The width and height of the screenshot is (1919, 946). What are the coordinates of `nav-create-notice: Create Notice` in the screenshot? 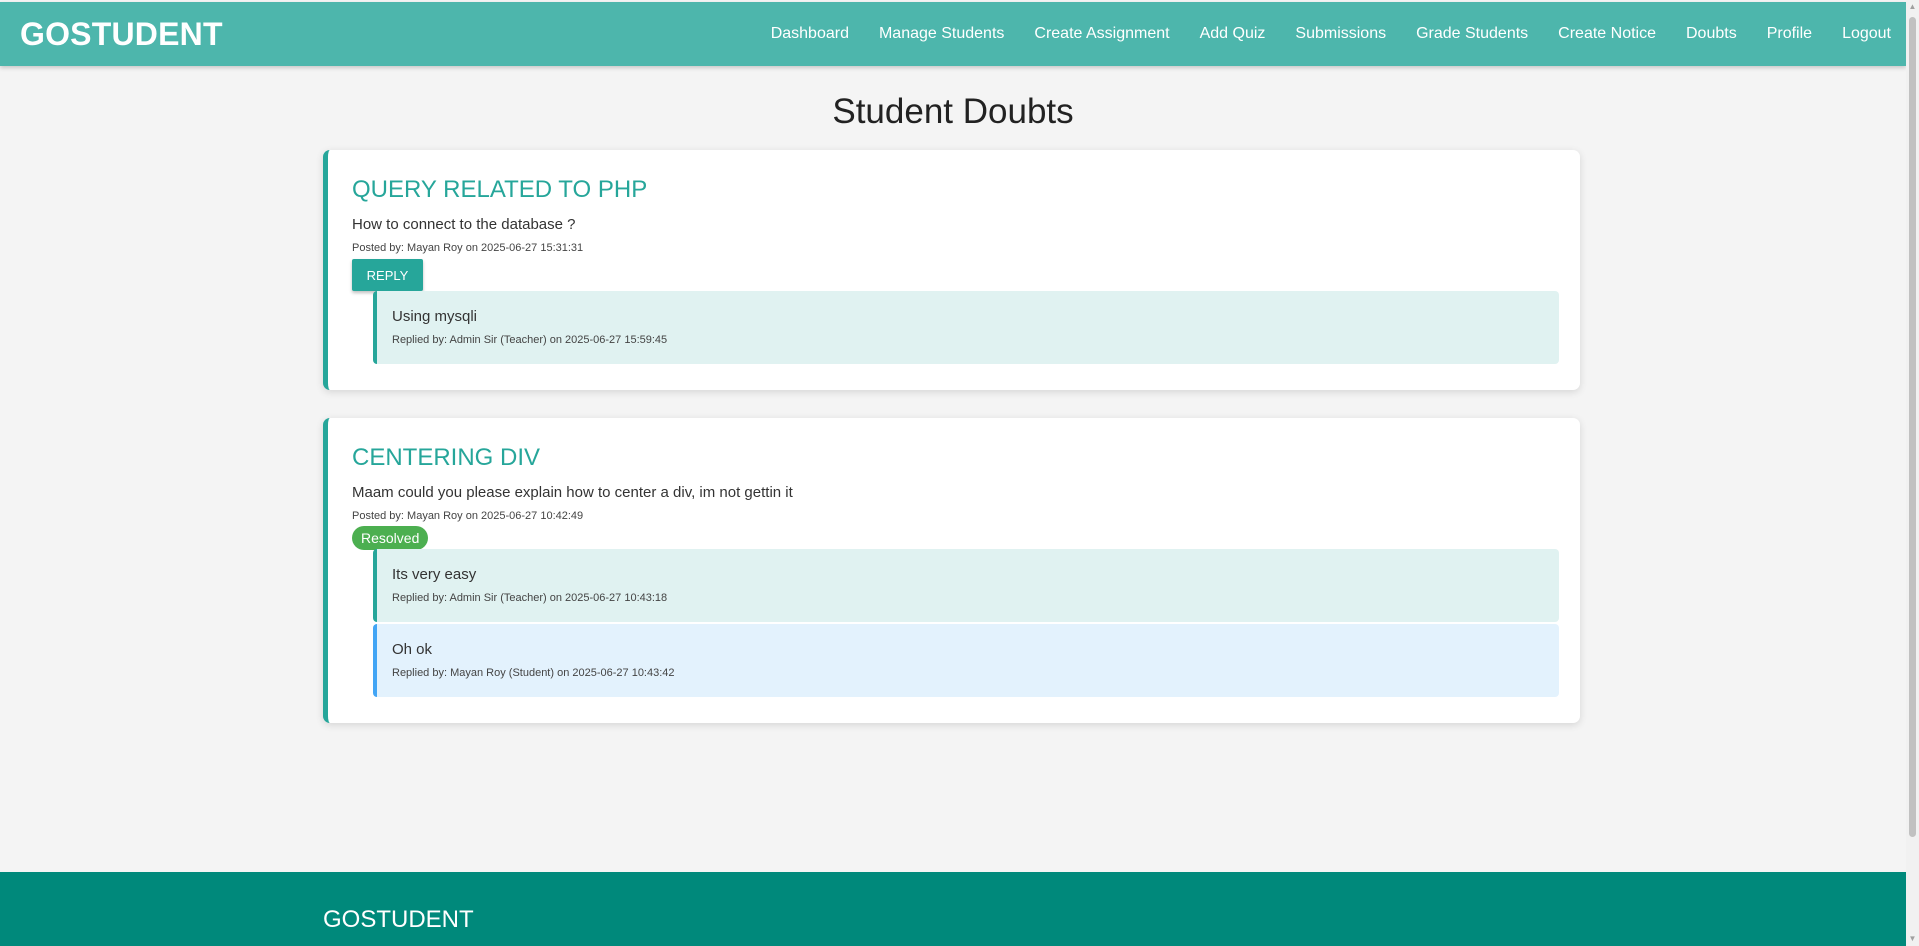 It's located at (1607, 34).